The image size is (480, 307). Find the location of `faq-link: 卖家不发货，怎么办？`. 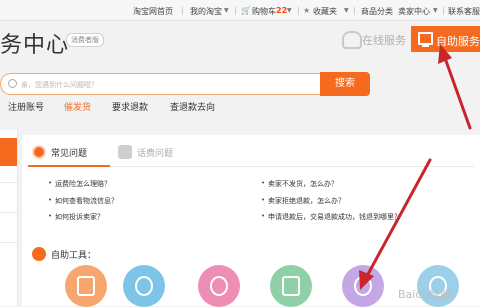

faq-link: 卖家不发货，怎么办？ is located at coordinates (299, 184).